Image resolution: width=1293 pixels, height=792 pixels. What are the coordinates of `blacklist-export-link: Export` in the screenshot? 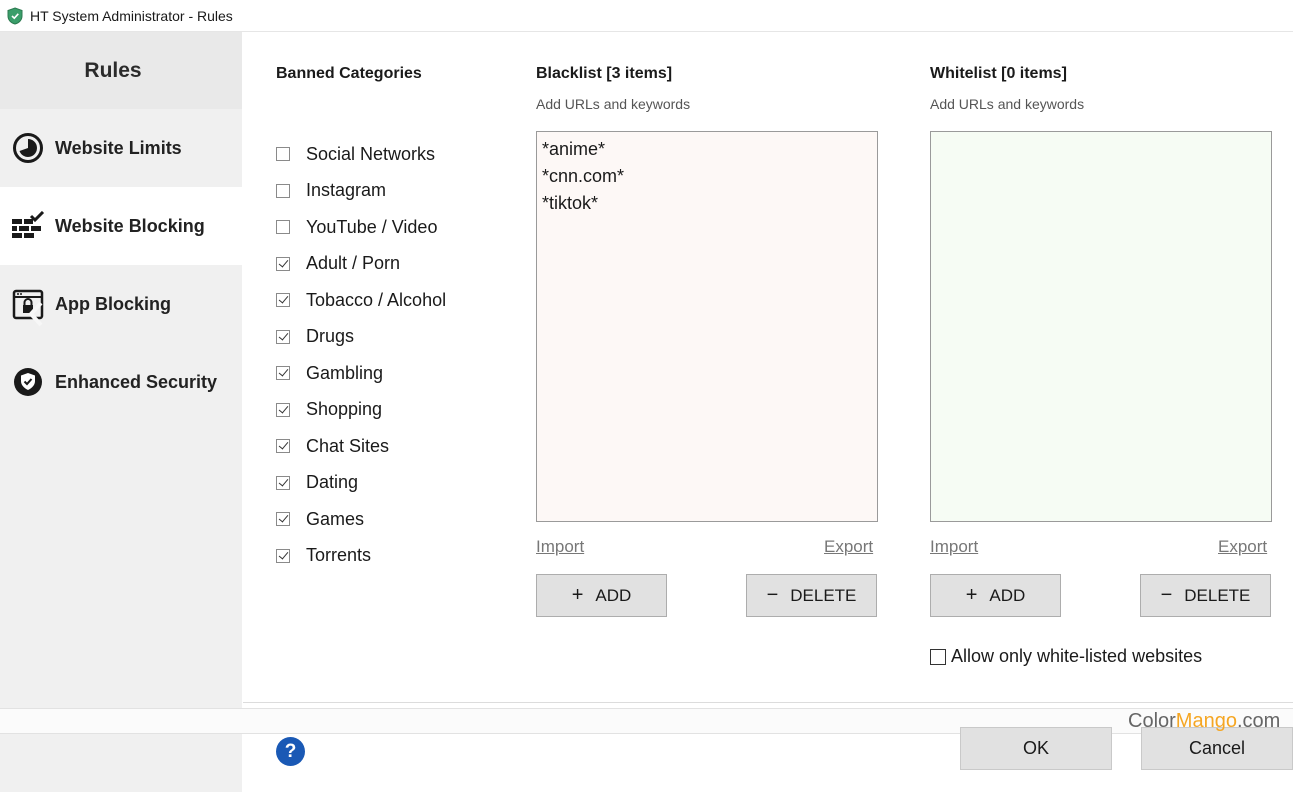 It's located at (848, 547).